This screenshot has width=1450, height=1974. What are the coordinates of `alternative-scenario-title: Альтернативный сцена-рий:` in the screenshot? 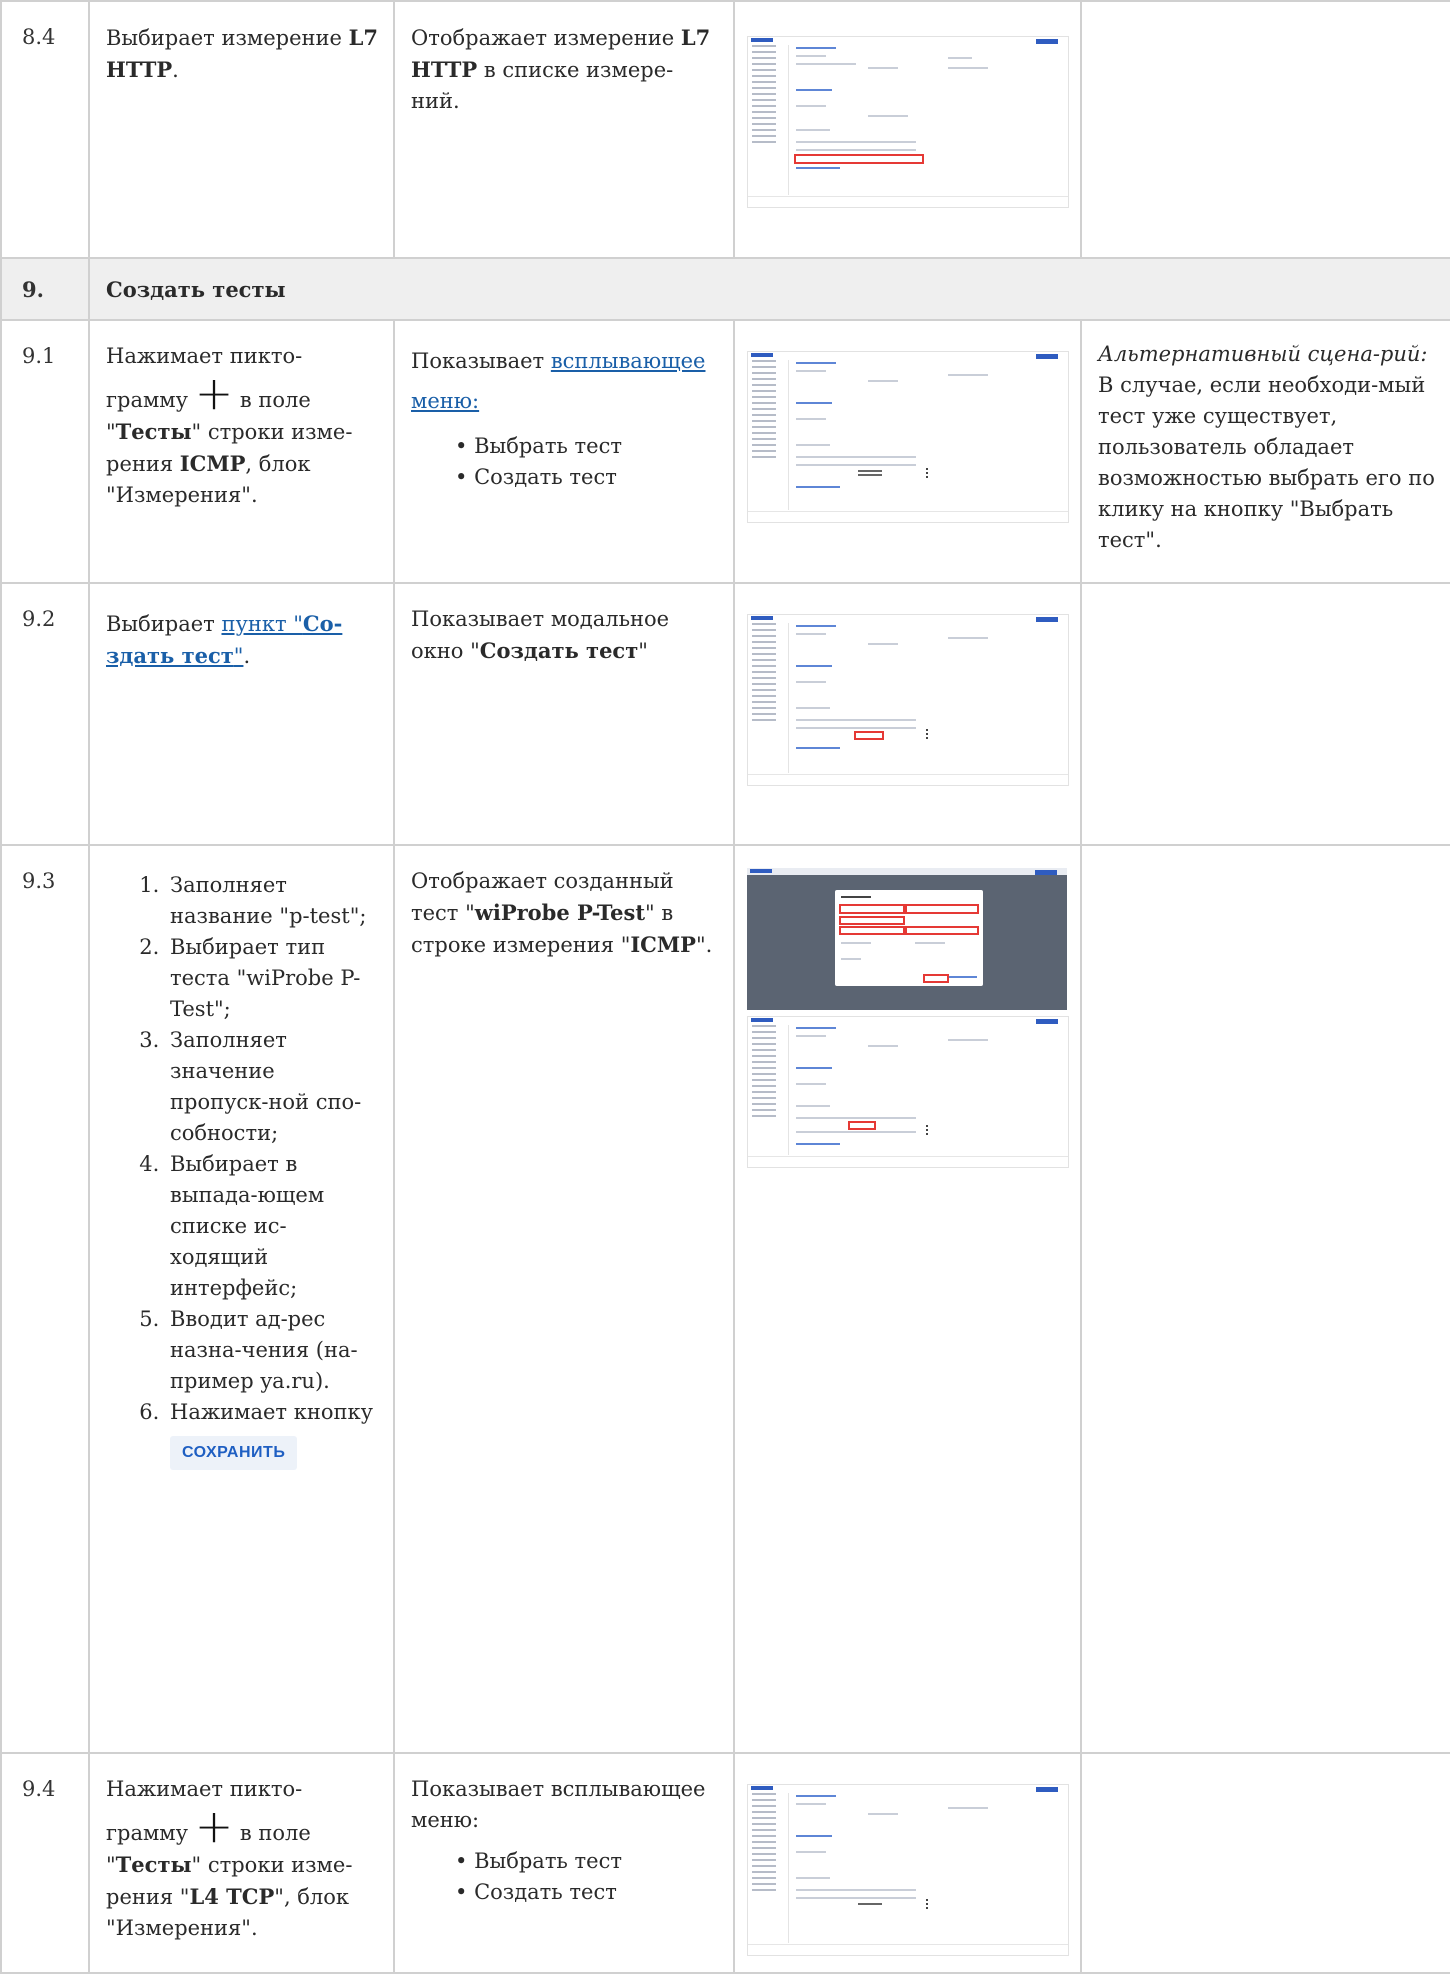 It's located at (1263, 354).